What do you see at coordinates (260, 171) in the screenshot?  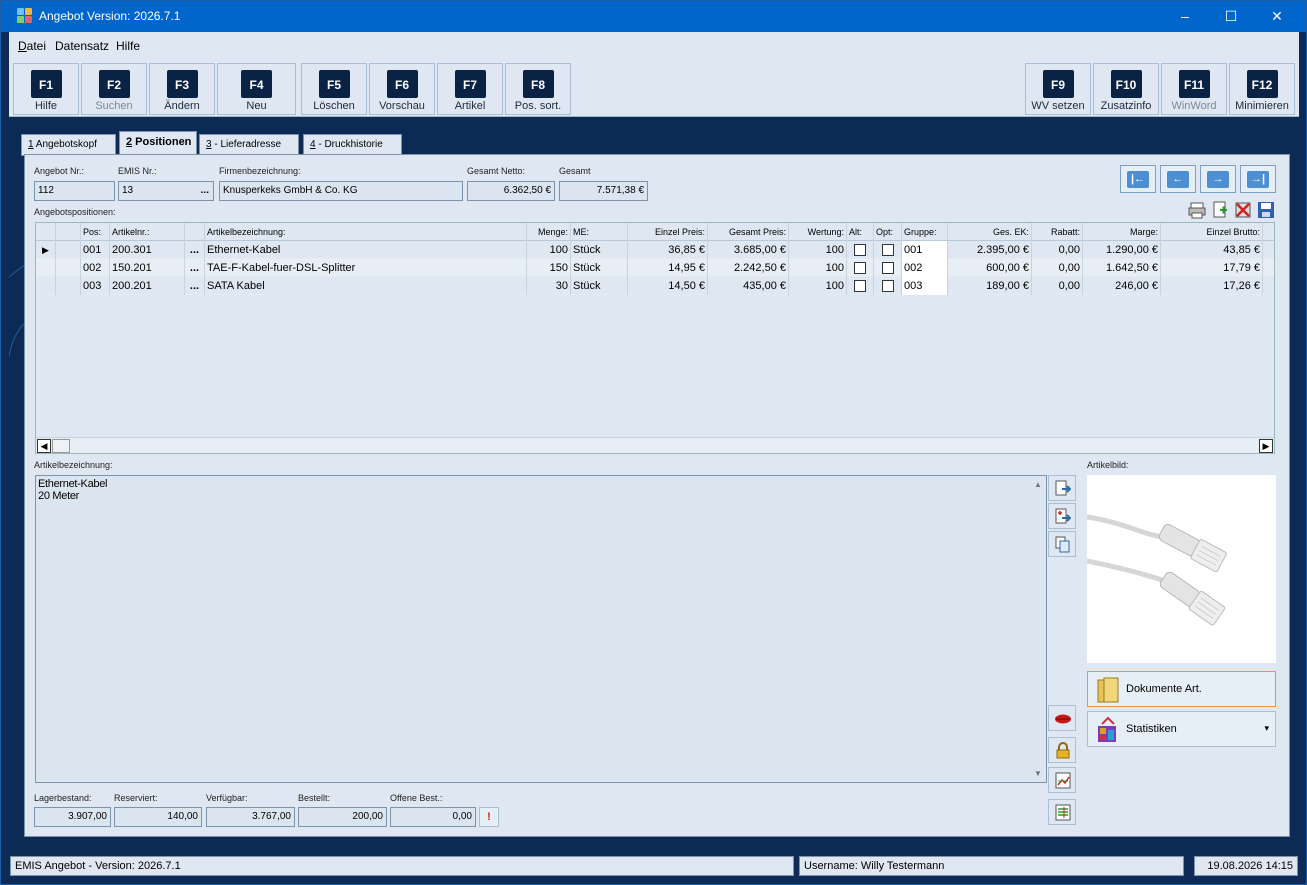 I see `firmenbezeichnung-label: Firmenbezeichnung:` at bounding box center [260, 171].